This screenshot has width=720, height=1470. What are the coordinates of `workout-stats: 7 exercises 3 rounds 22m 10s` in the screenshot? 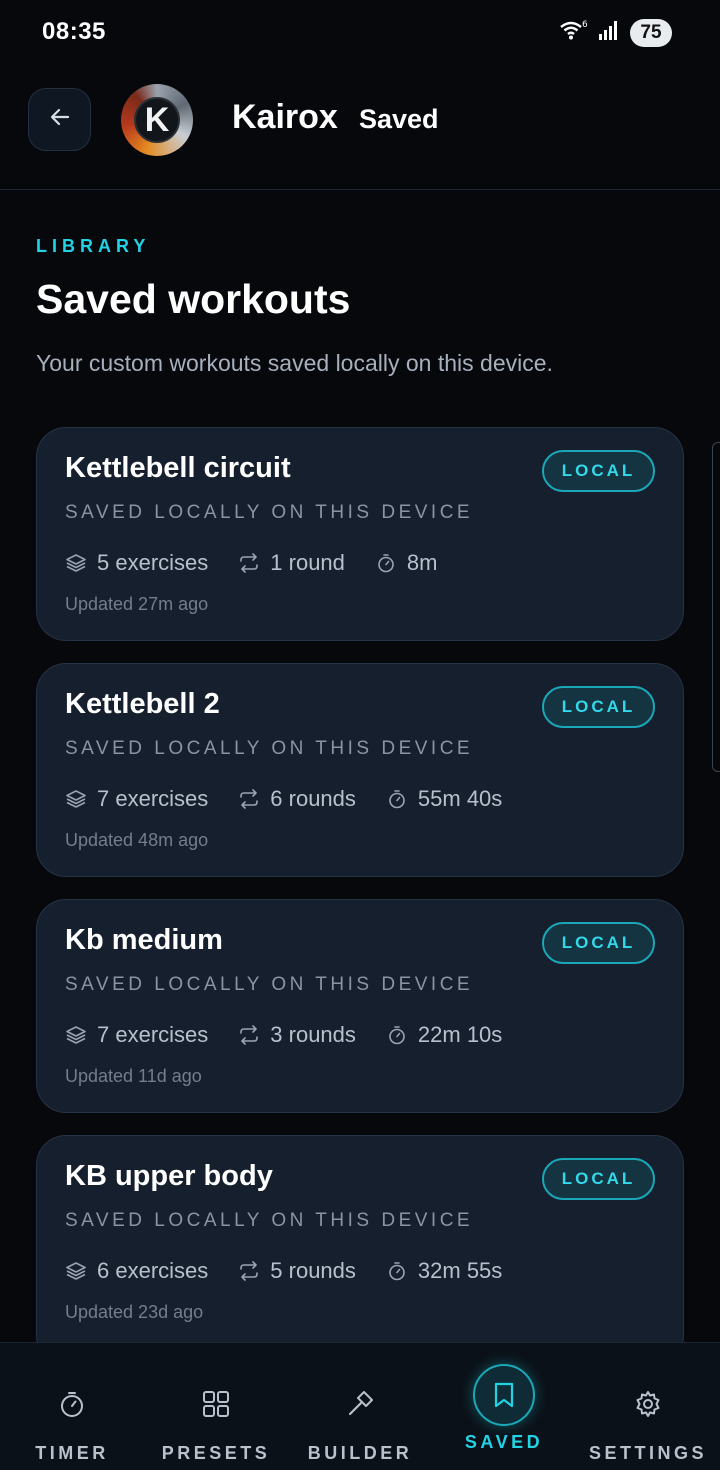 It's located at (298, 1035).